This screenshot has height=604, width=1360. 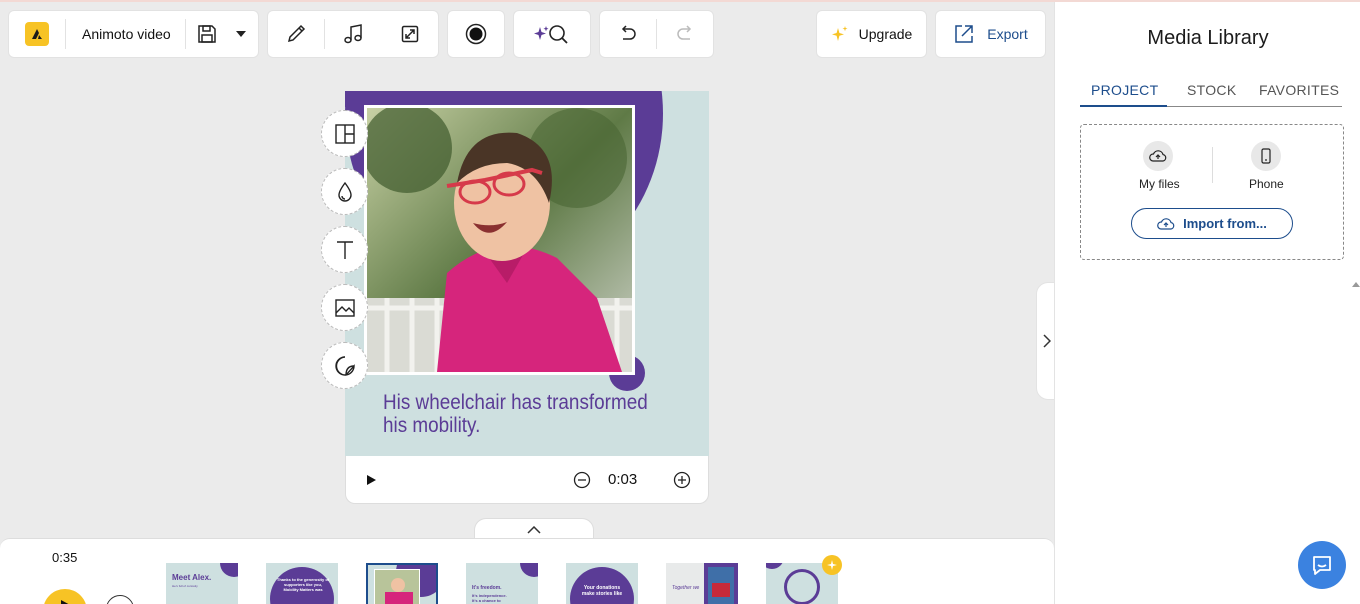 What do you see at coordinates (775, 566) in the screenshot?
I see `thumb-shape` at bounding box center [775, 566].